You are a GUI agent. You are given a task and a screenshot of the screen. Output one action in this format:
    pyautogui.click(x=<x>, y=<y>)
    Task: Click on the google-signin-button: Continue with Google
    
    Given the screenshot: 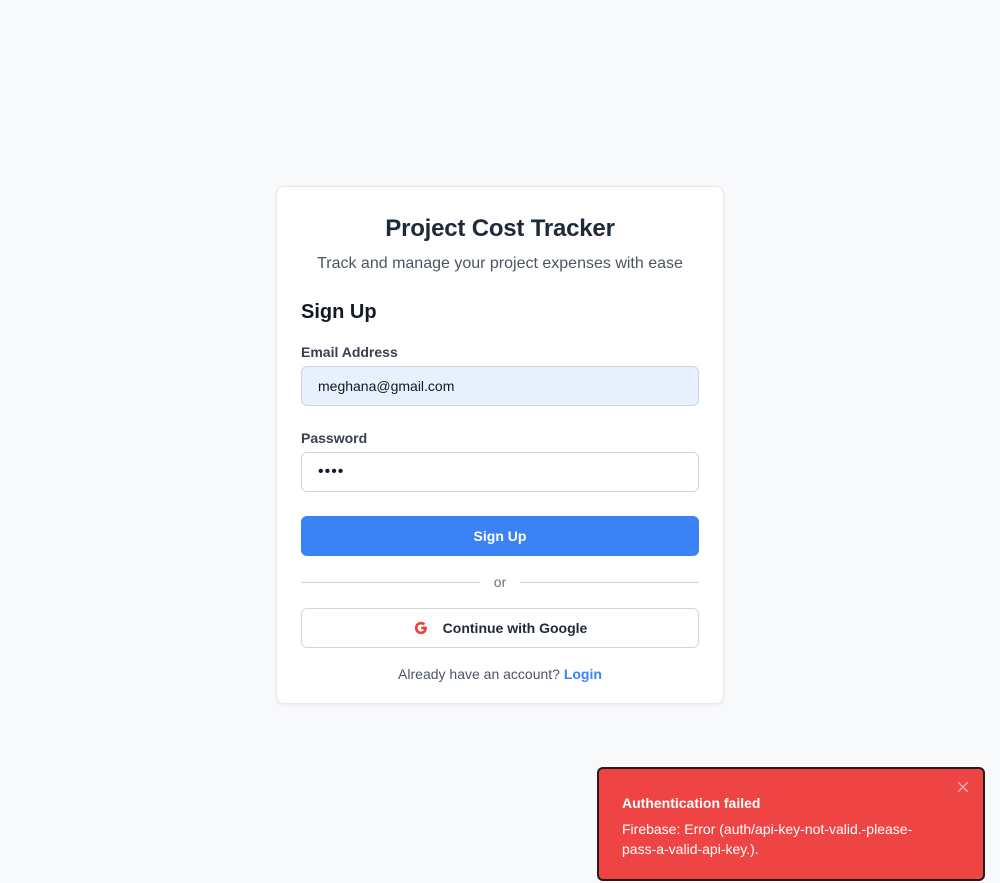 What is the action you would take?
    pyautogui.click(x=500, y=628)
    